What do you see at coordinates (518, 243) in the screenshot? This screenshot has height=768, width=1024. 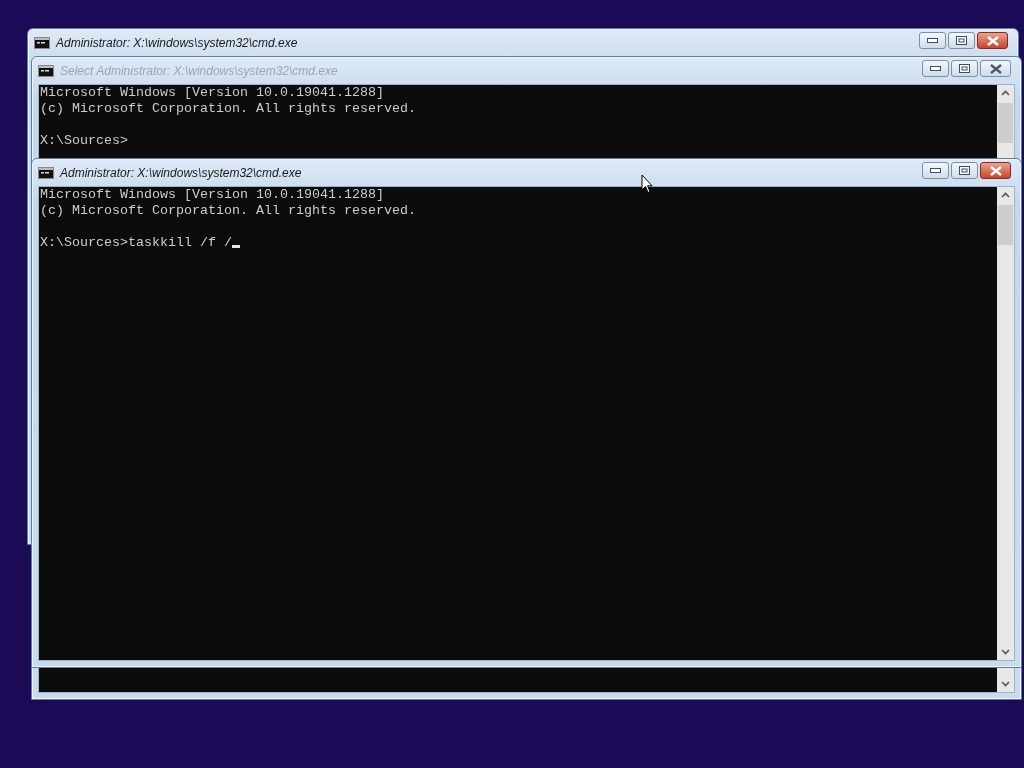 I see `command-line: X:\Sources>taskkill /f /` at bounding box center [518, 243].